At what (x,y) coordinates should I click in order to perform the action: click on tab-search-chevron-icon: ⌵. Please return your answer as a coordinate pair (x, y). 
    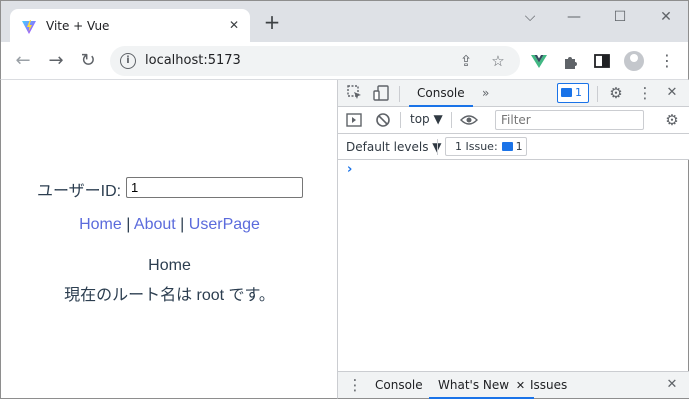
    Looking at the image, I should click on (530, 17).